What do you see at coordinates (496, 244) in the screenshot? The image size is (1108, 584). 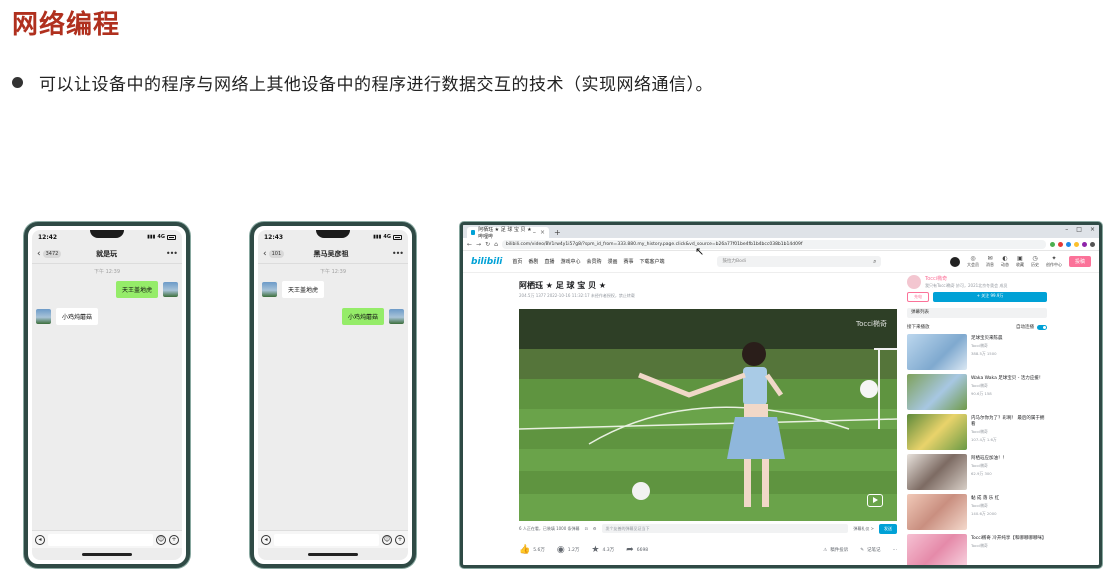 I see `home-icon: ⌂` at bounding box center [496, 244].